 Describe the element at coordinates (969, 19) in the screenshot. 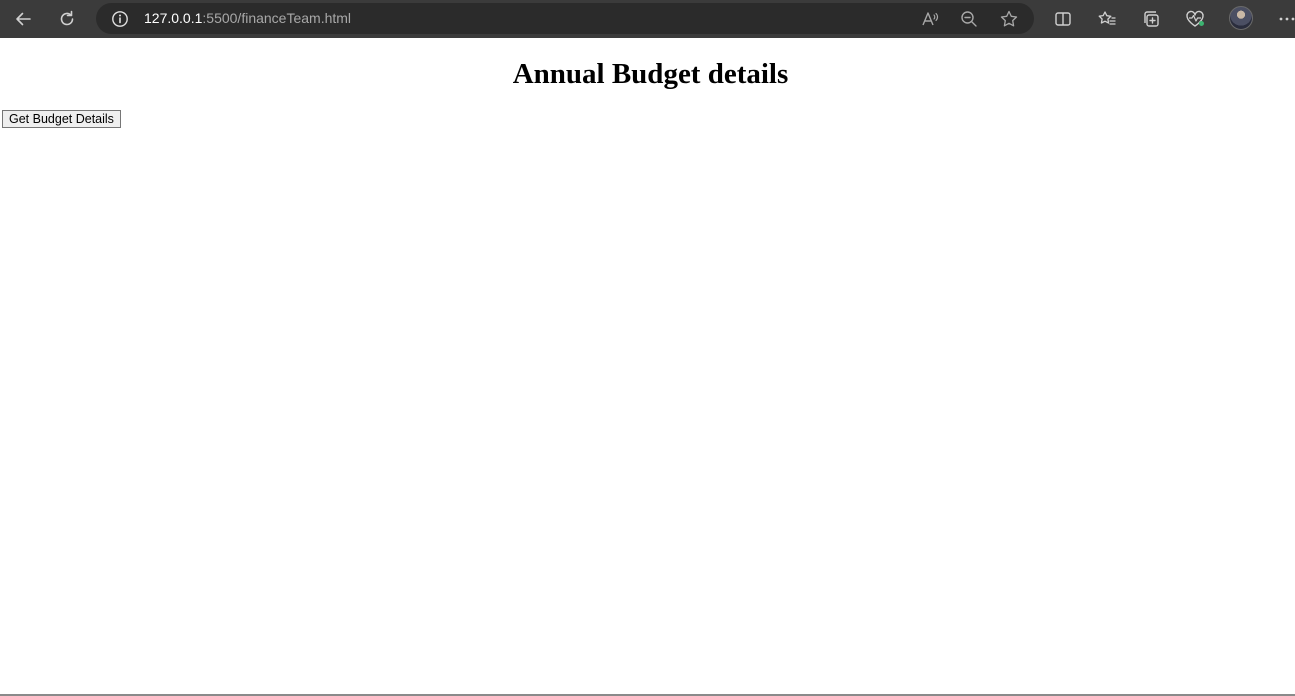

I see `zoom-out-icon` at that location.